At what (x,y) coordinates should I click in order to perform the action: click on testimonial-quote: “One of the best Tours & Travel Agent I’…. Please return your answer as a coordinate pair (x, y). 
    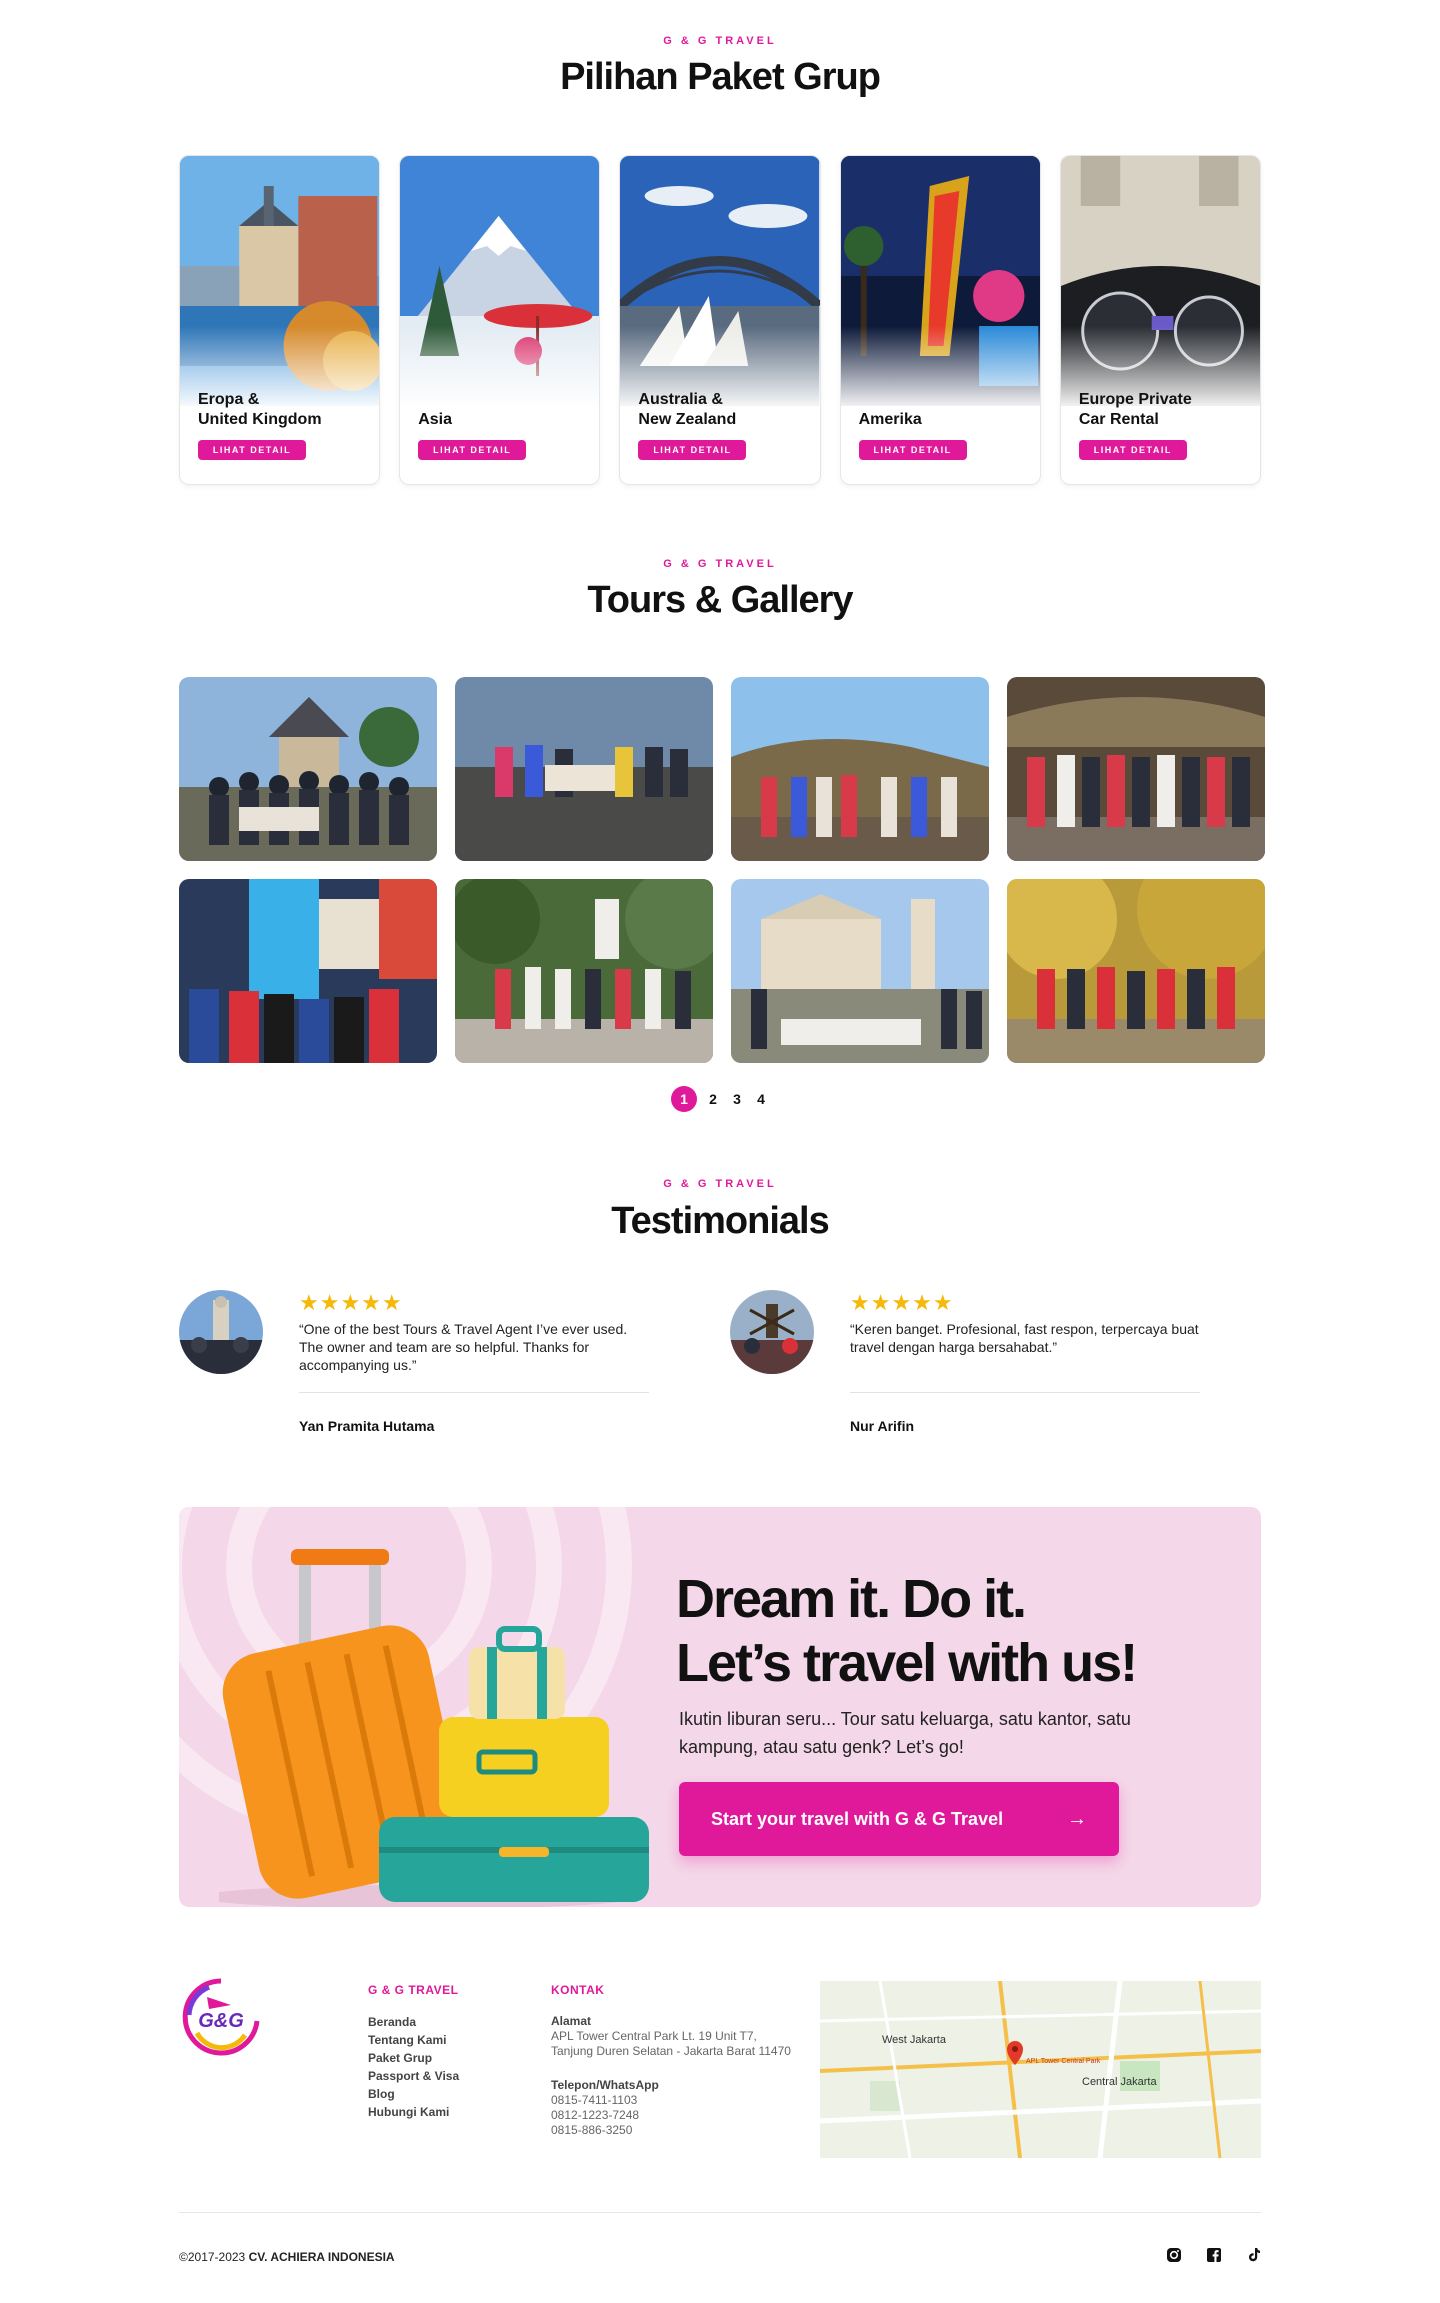
    Looking at the image, I should click on (463, 1347).